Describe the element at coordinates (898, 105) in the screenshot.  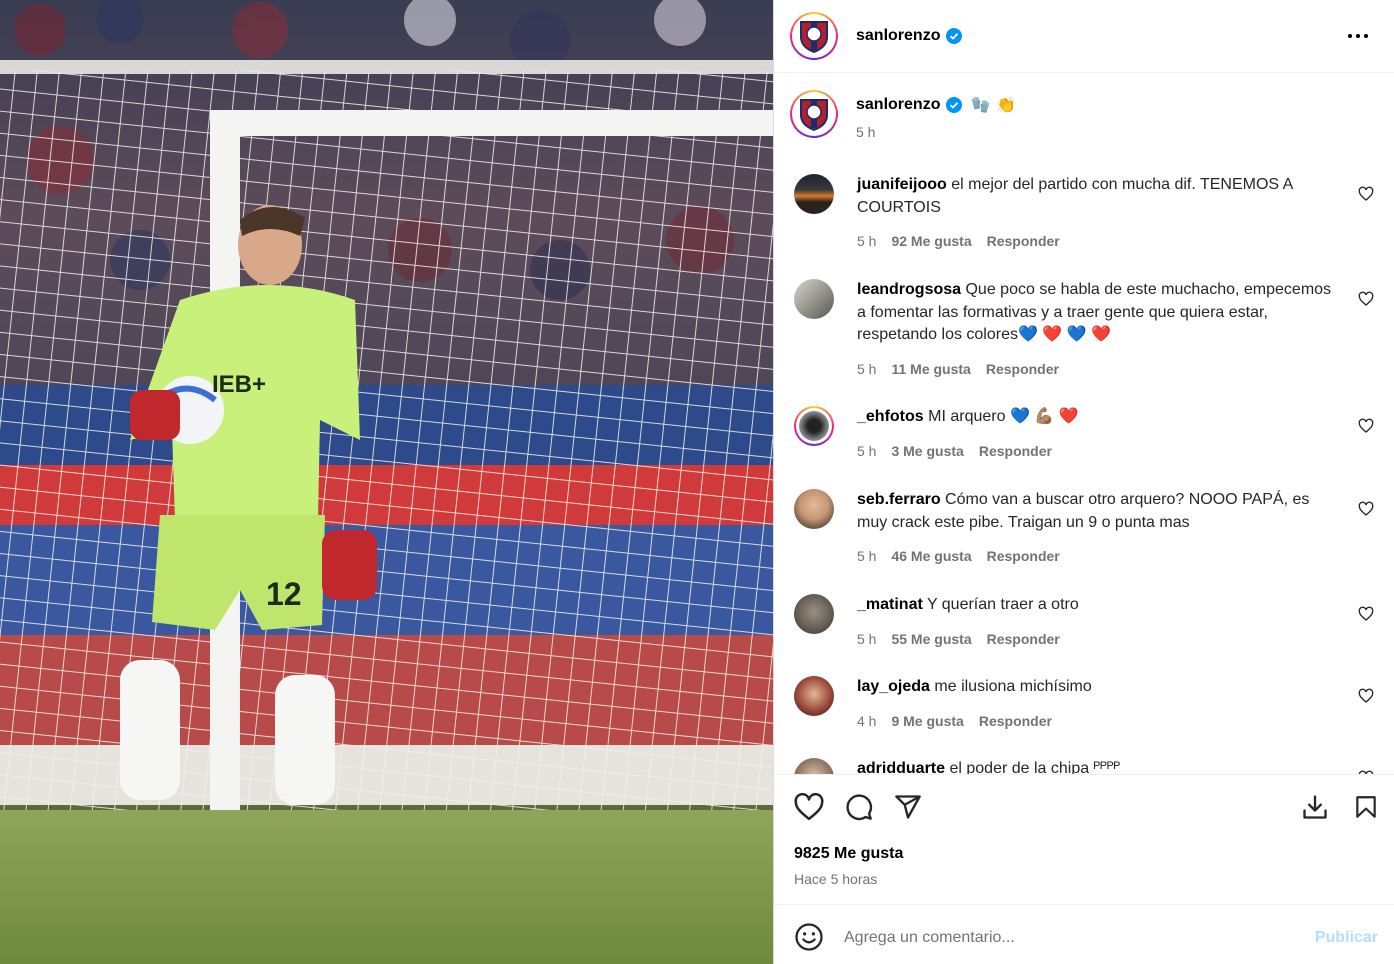
I see `caption-username: sanlorenzo` at that location.